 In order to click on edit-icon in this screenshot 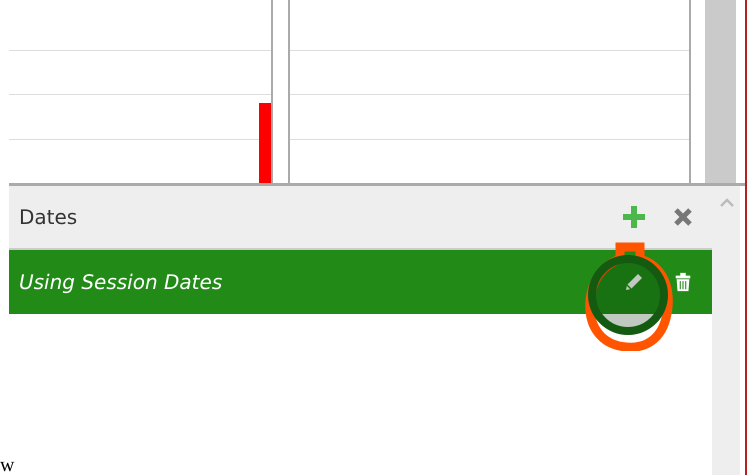, I will do `click(634, 282)`.